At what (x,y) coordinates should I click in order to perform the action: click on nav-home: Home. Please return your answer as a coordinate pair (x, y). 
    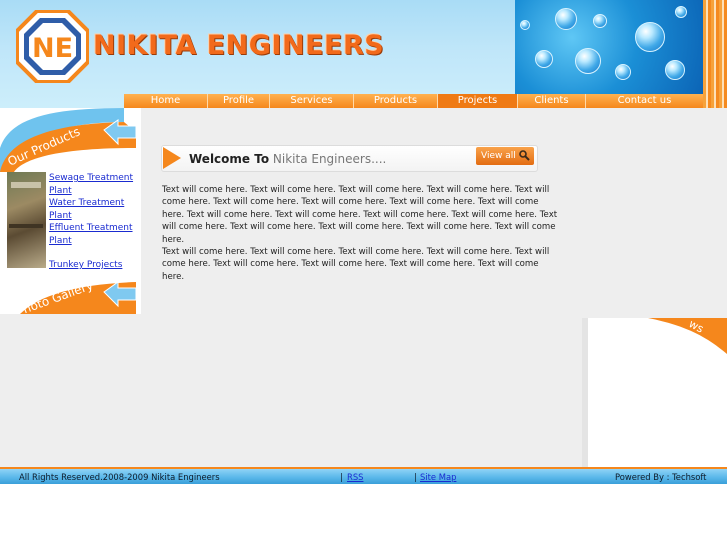
    Looking at the image, I should click on (166, 101).